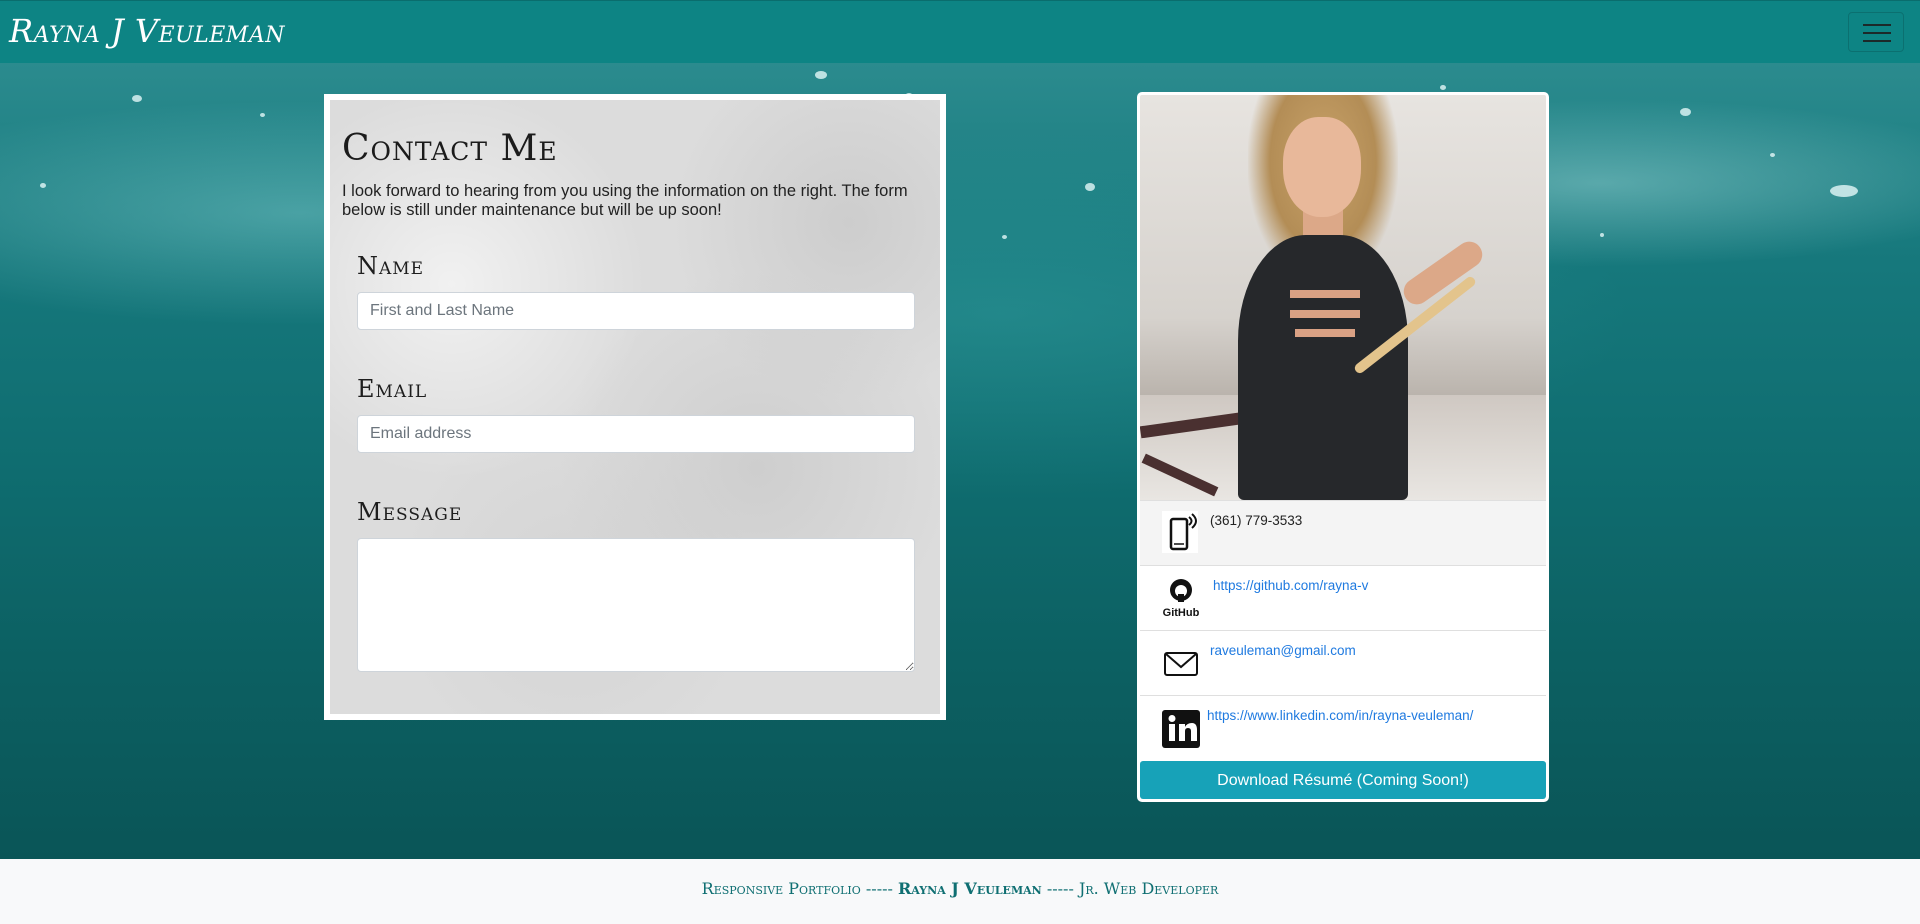  Describe the element at coordinates (1180, 532) in the screenshot. I see `phone-icon` at that location.